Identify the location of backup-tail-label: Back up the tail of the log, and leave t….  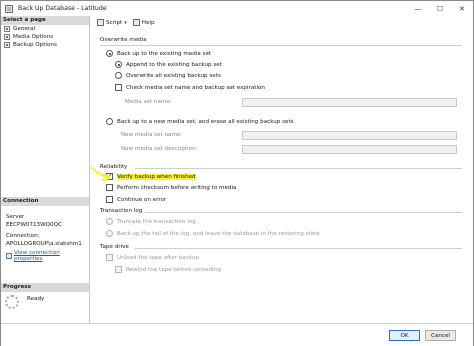
(218, 233).